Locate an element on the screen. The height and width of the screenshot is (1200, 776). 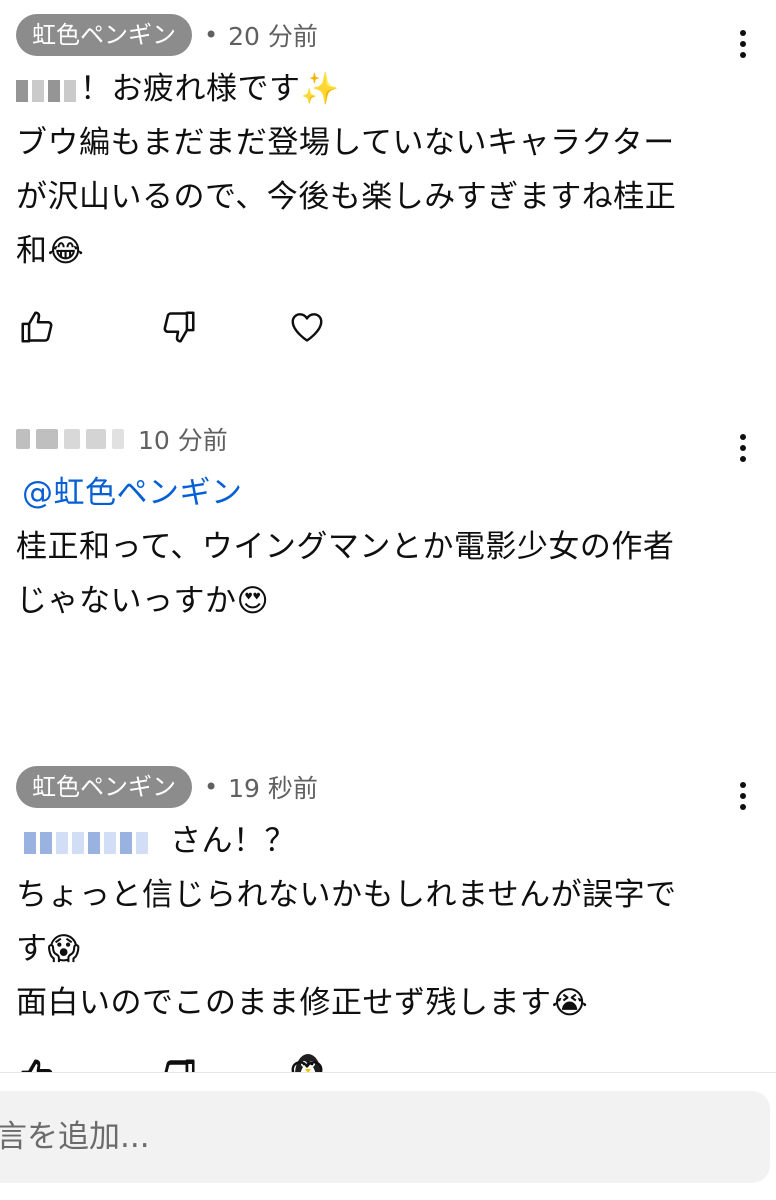
thumbs-down-icon is located at coordinates (179, 327).